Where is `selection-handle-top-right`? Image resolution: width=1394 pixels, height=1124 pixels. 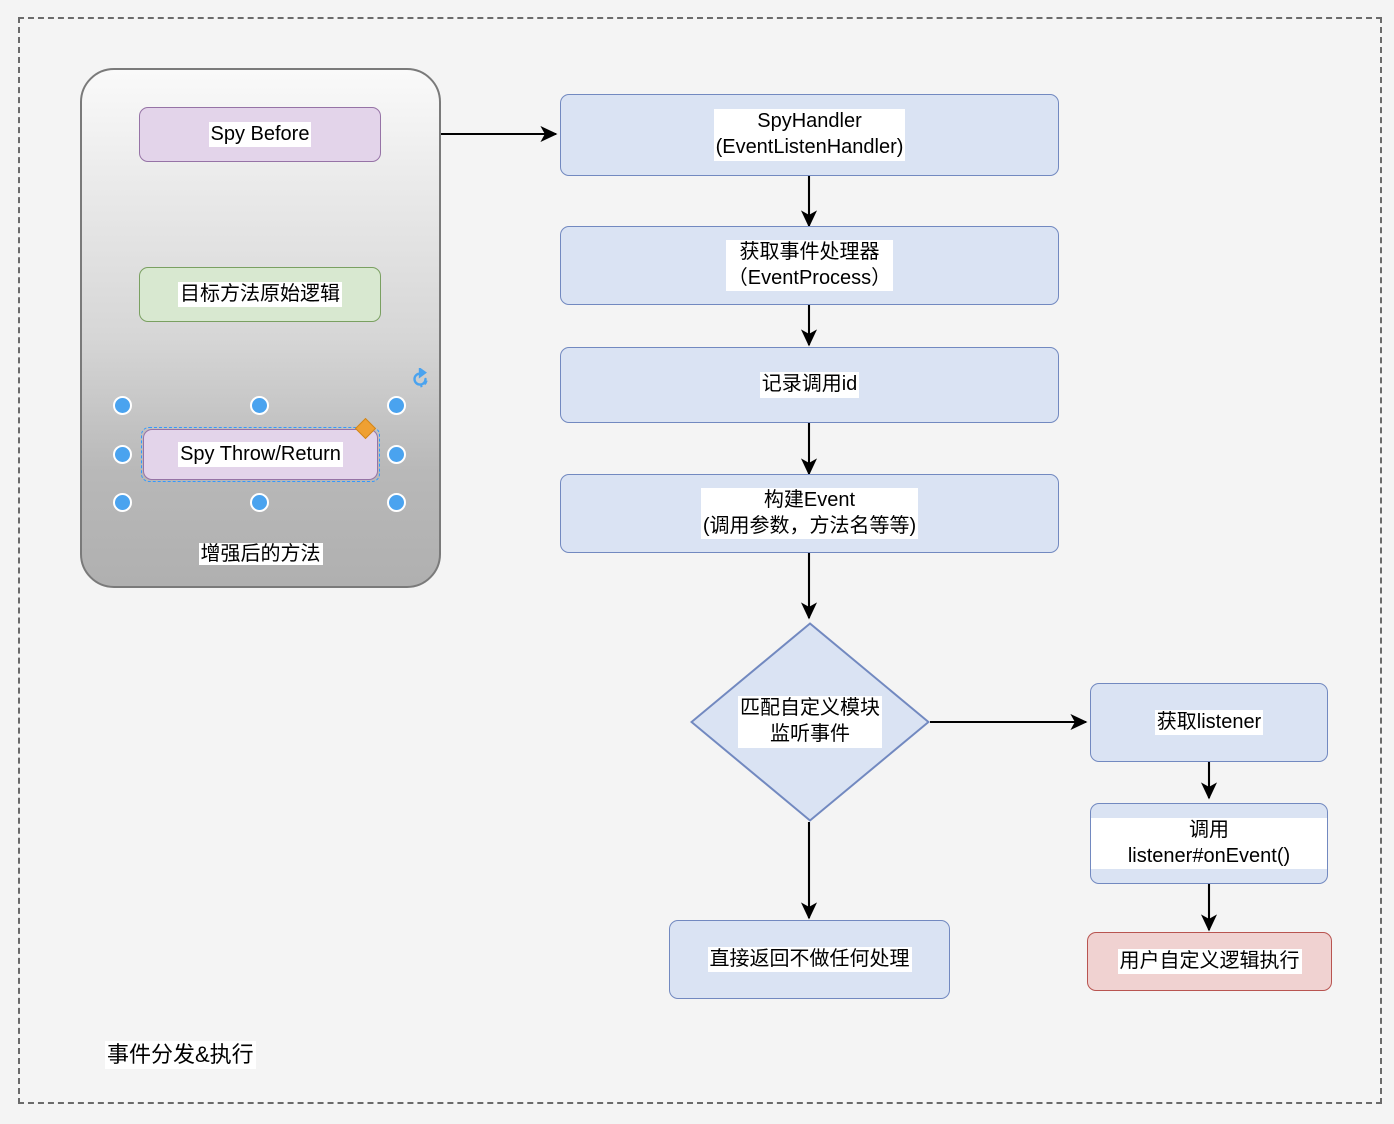 selection-handle-top-right is located at coordinates (396, 405).